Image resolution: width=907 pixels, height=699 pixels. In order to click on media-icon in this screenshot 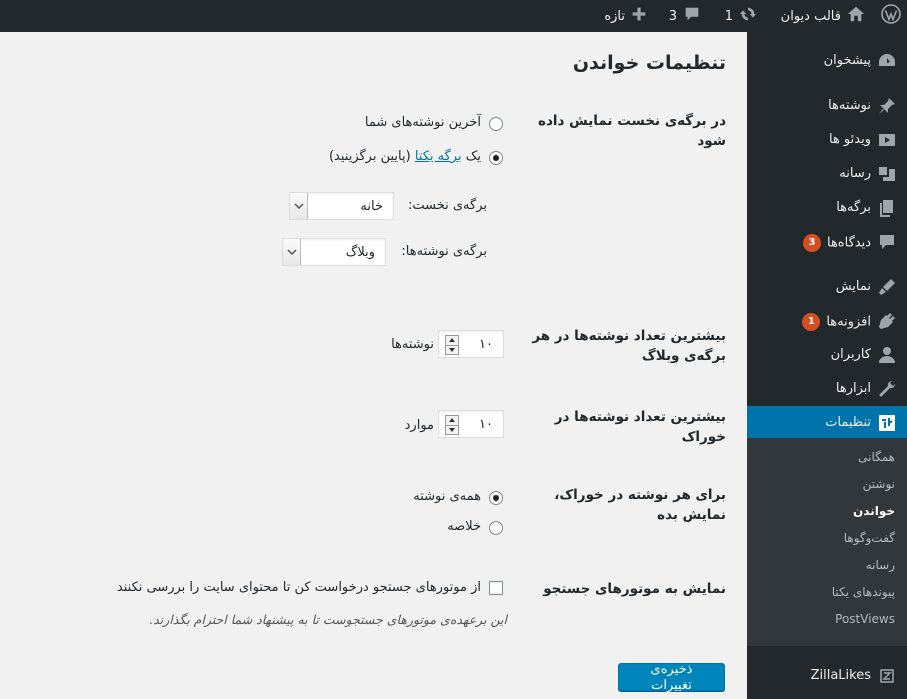, I will do `click(887, 174)`.